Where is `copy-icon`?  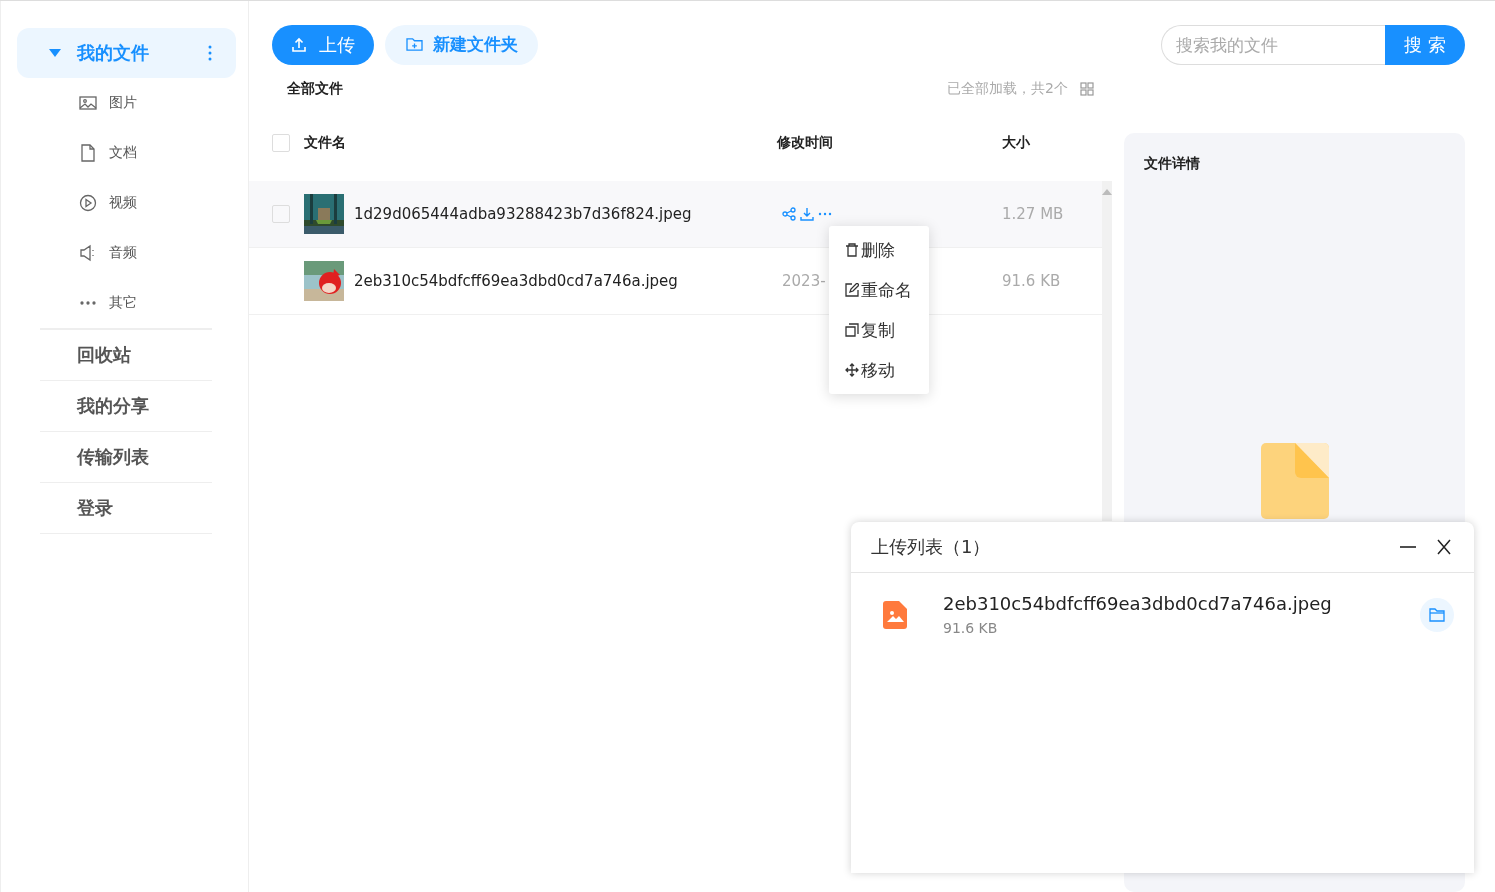 copy-icon is located at coordinates (852, 330).